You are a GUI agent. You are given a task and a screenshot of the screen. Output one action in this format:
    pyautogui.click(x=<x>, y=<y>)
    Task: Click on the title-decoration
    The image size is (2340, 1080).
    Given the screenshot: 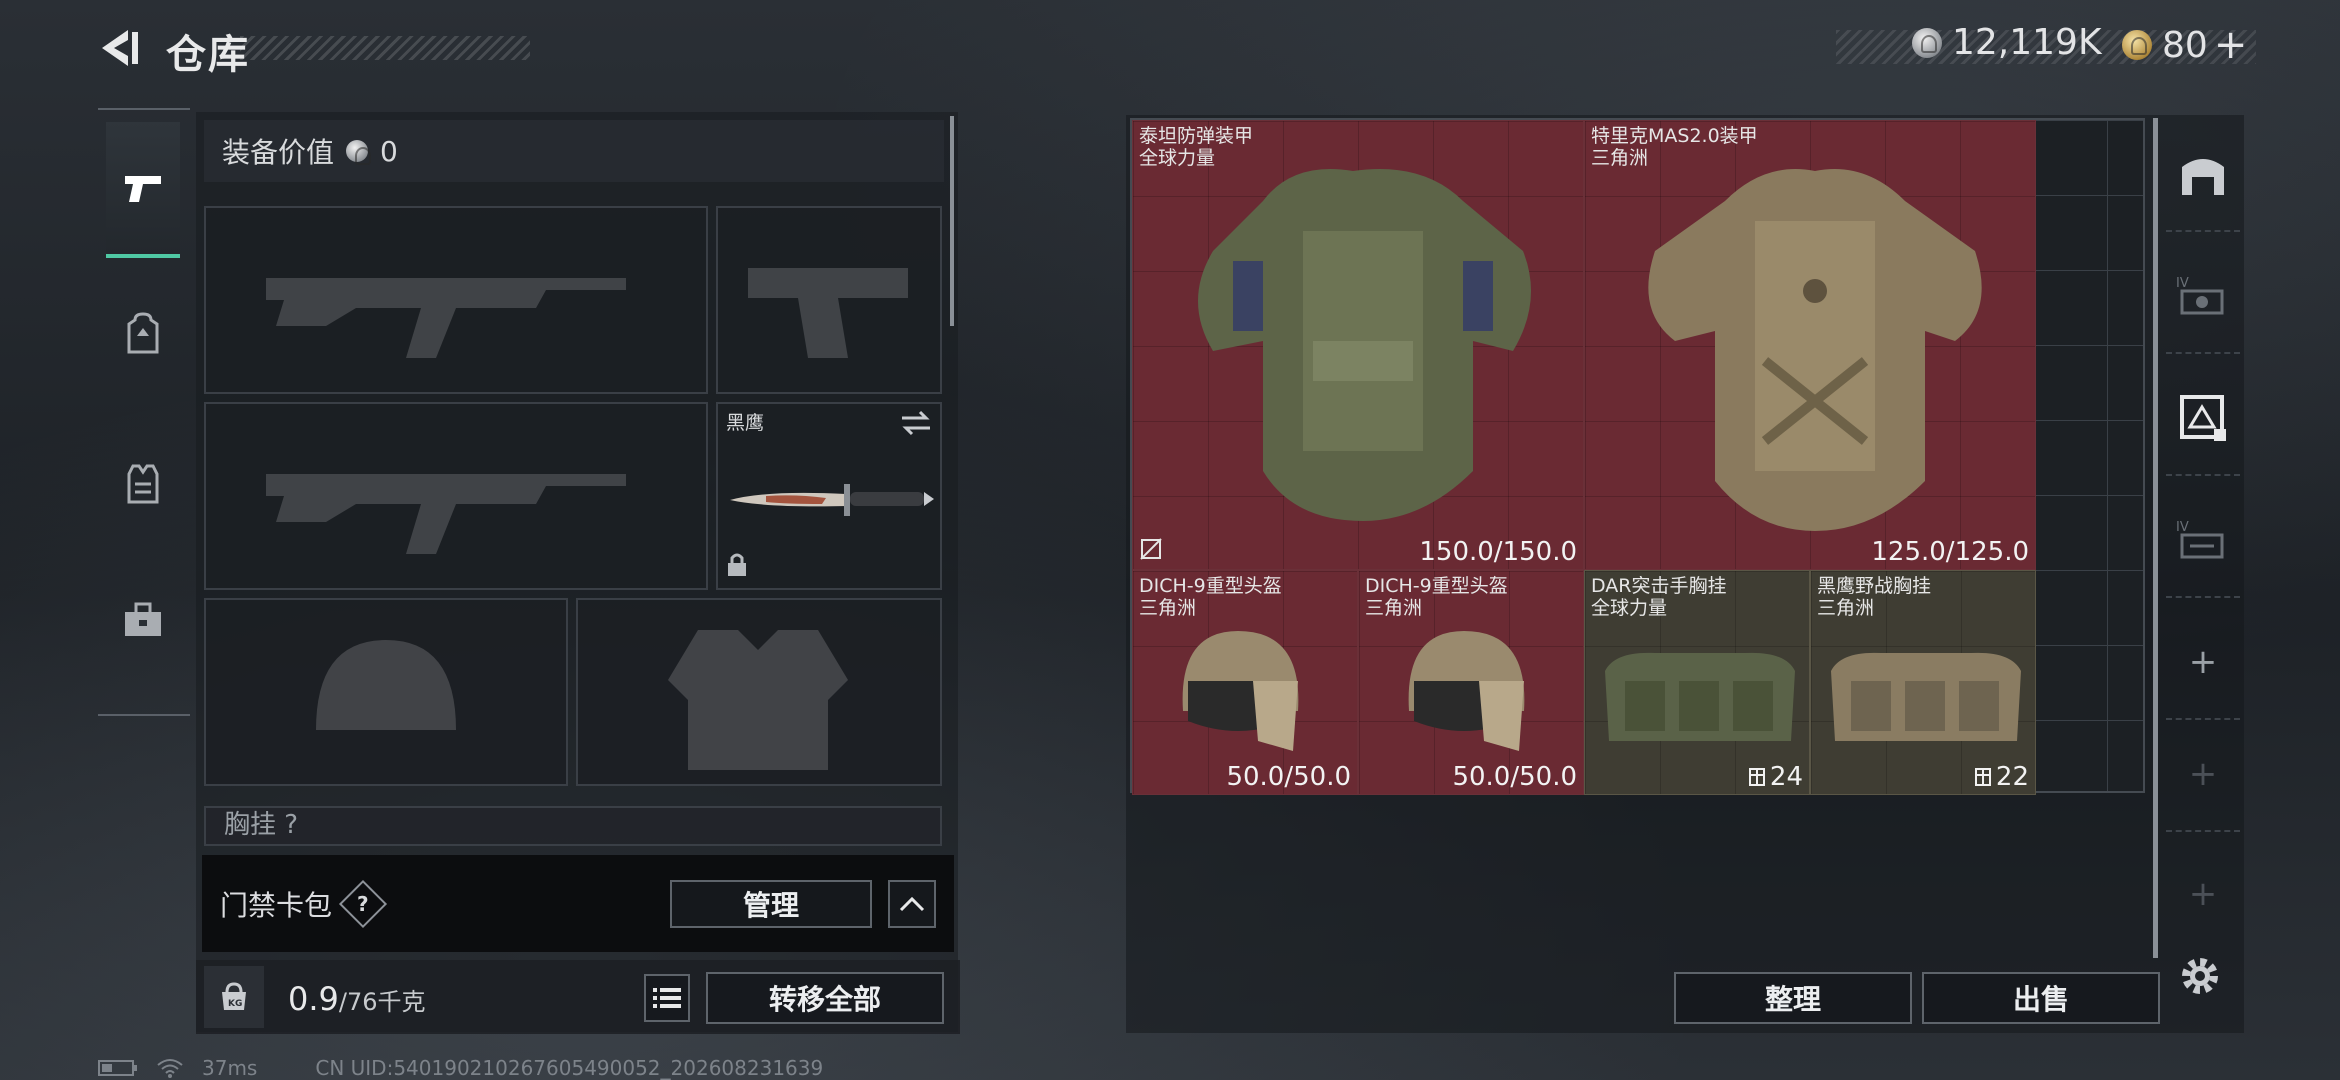 What is the action you would take?
    pyautogui.click(x=385, y=48)
    